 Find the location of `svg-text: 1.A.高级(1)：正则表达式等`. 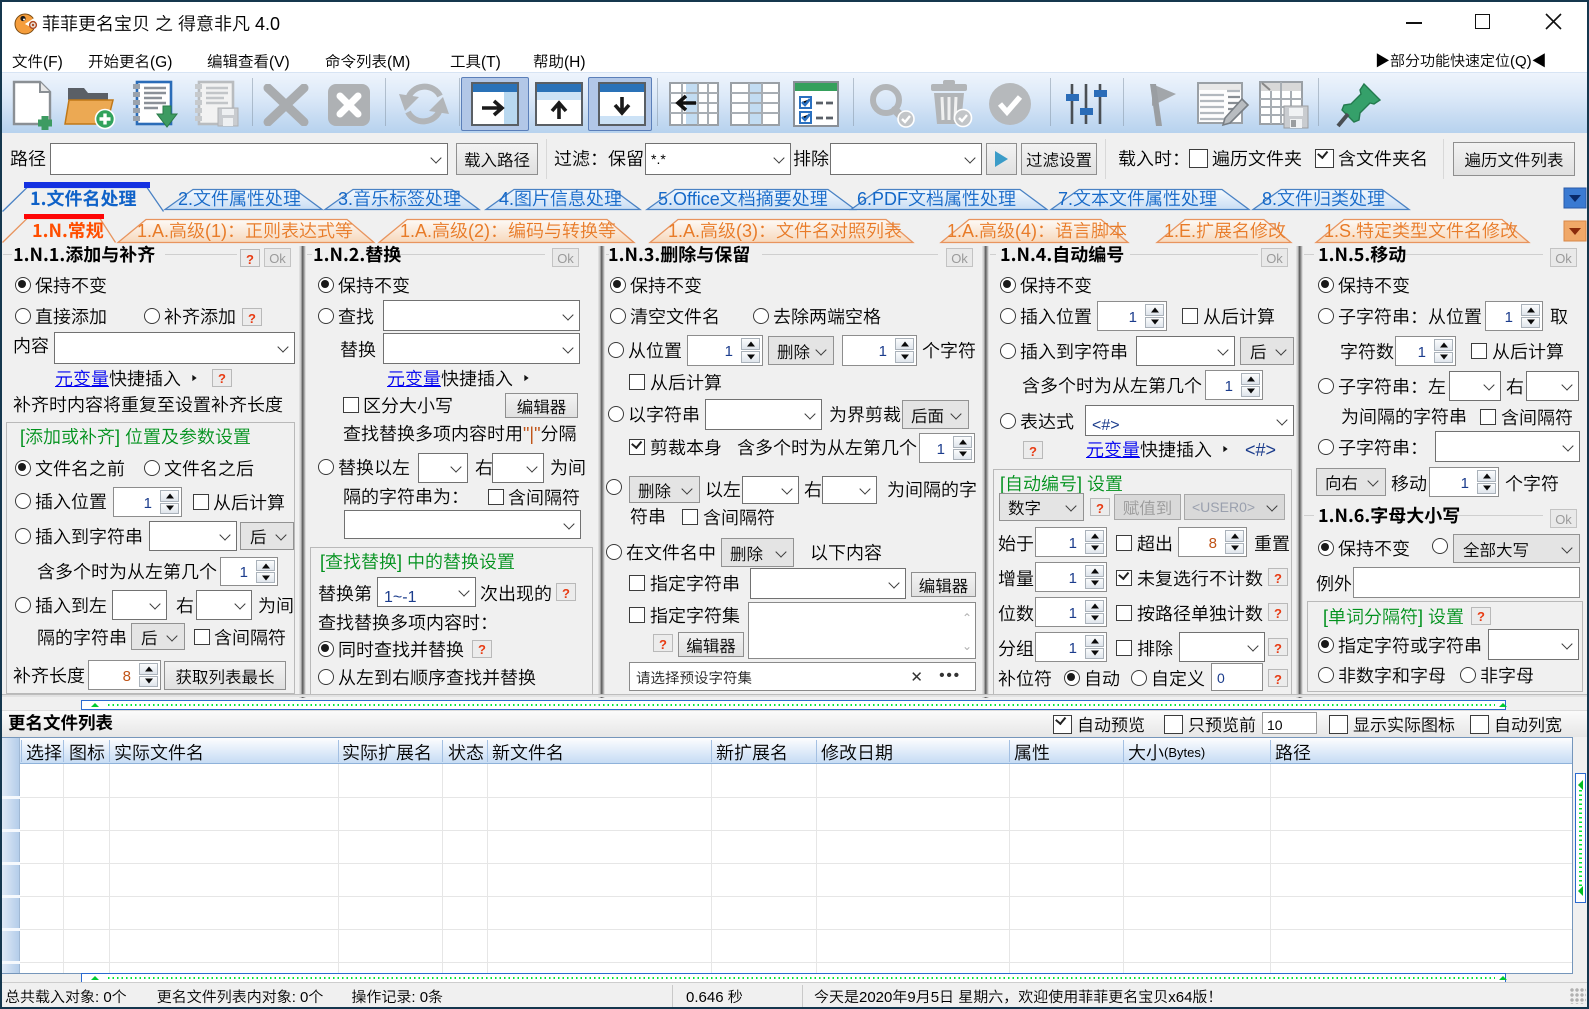

svg-text: 1.A.高级(1)：正则表达式等 is located at coordinates (245, 230).